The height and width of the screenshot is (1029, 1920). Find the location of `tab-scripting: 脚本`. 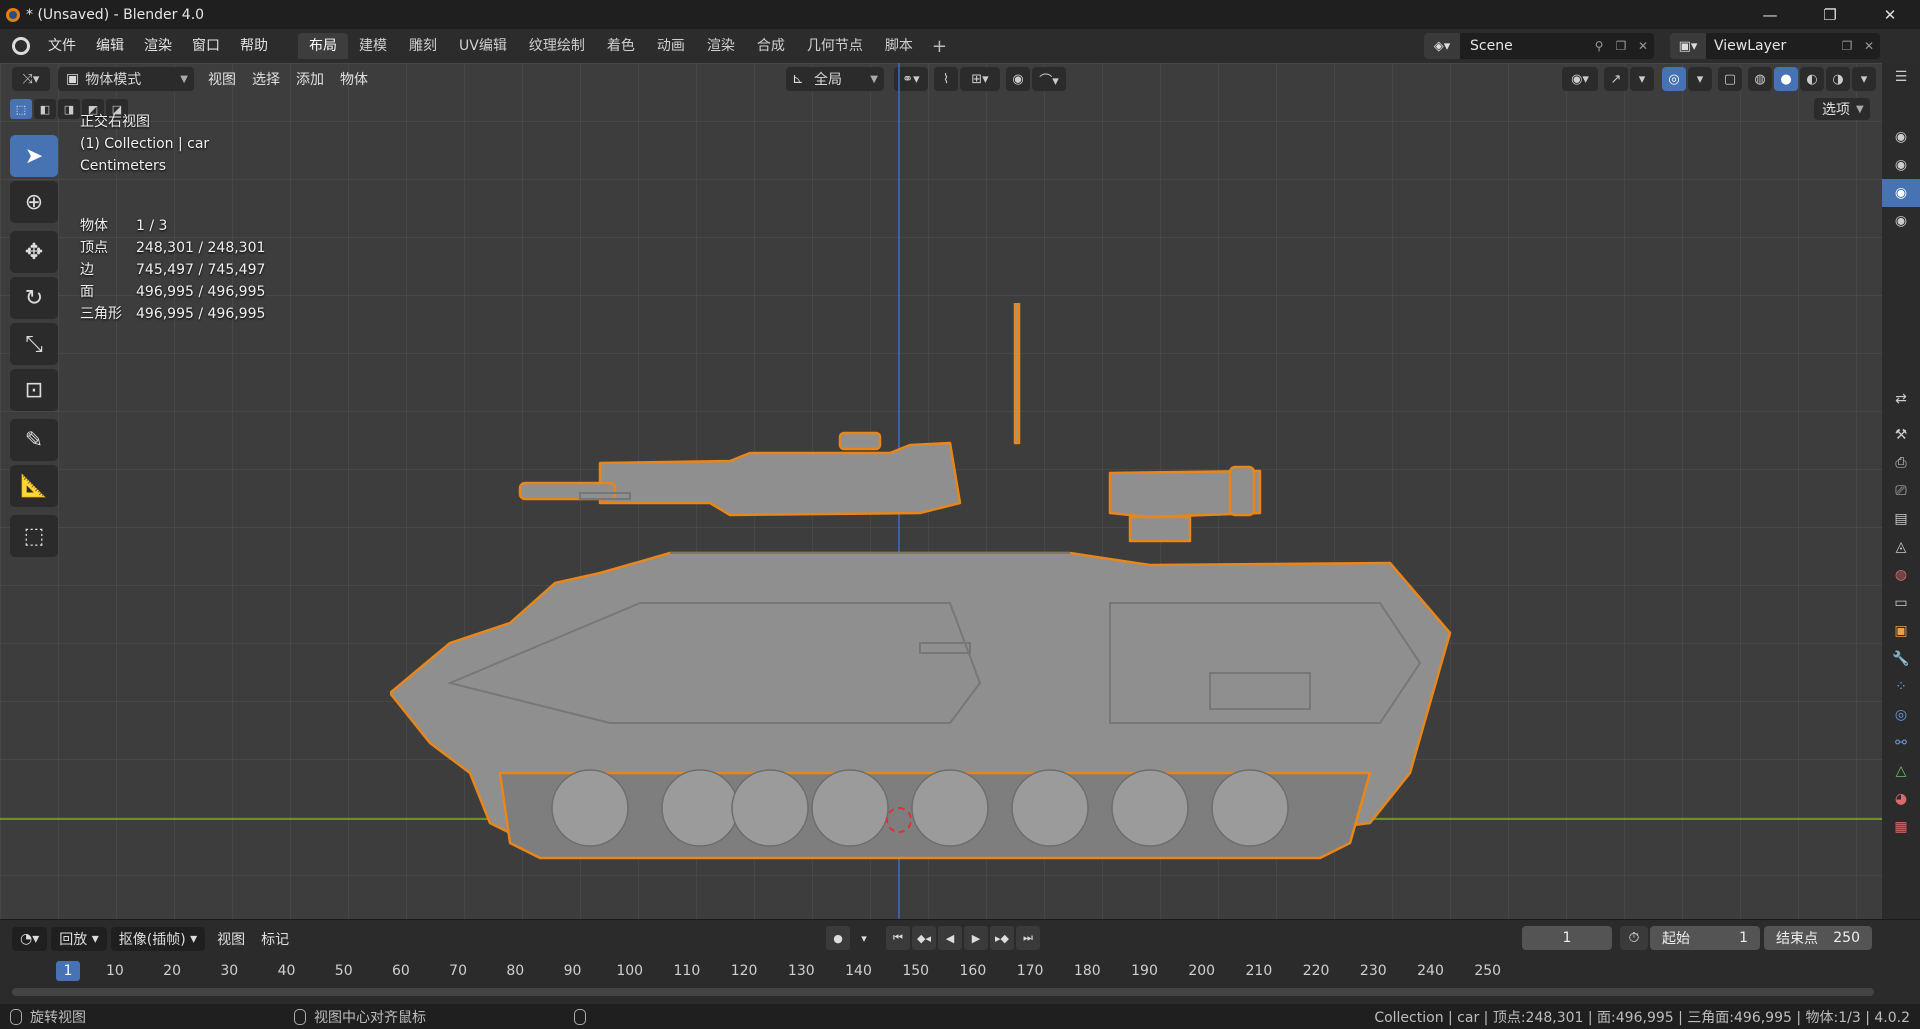

tab-scripting: 脚本 is located at coordinates (899, 46).